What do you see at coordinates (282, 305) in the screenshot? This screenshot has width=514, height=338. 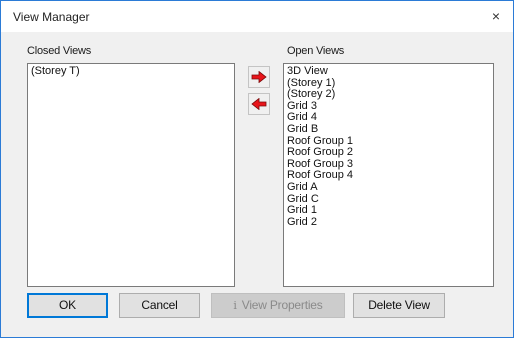 I see `view-properties-button-label: View Properties` at bounding box center [282, 305].